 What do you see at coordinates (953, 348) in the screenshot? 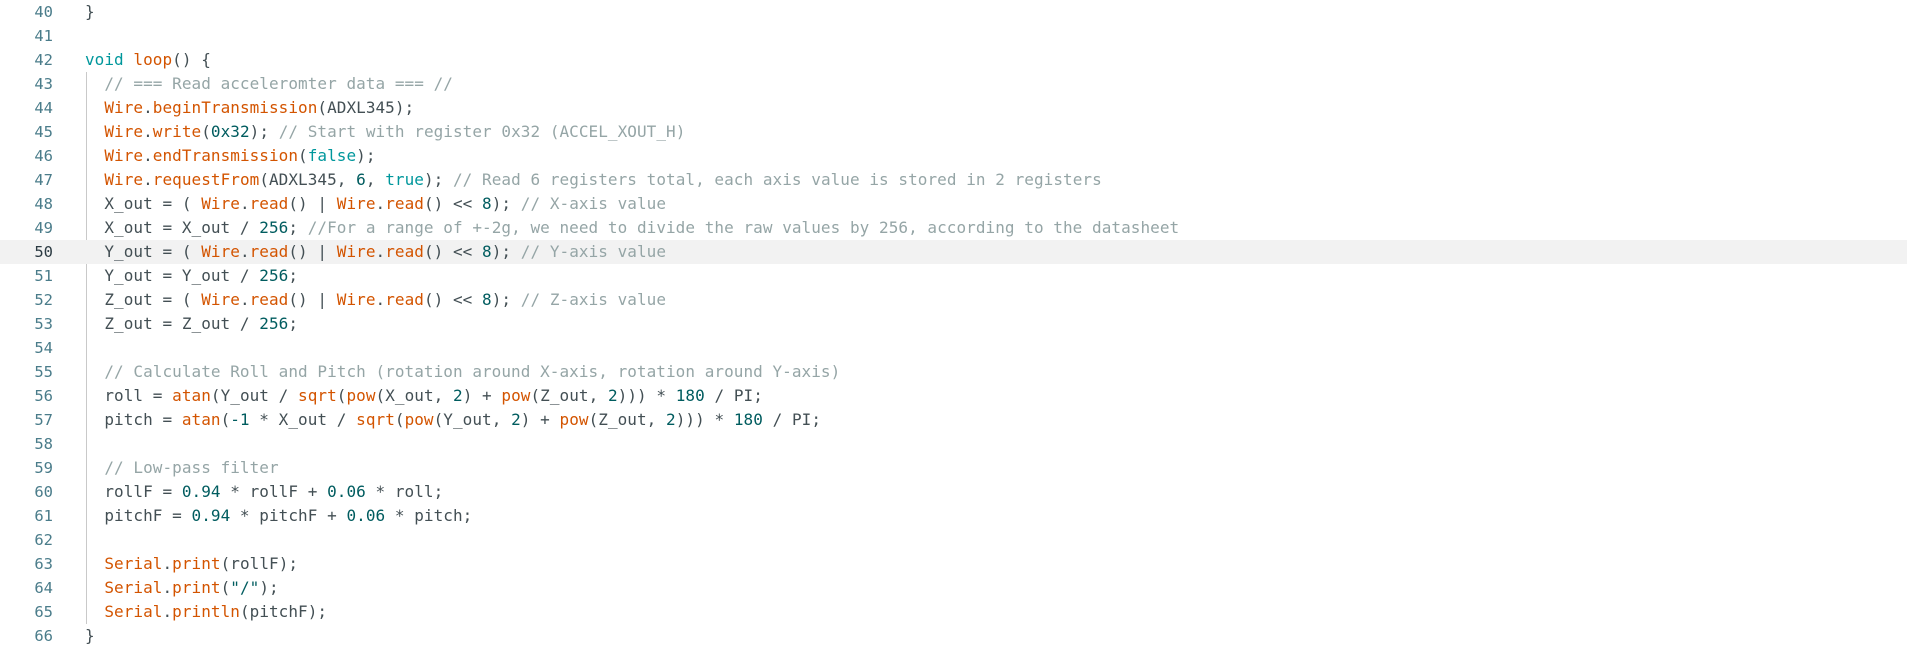
I see `code-line: 54` at bounding box center [953, 348].